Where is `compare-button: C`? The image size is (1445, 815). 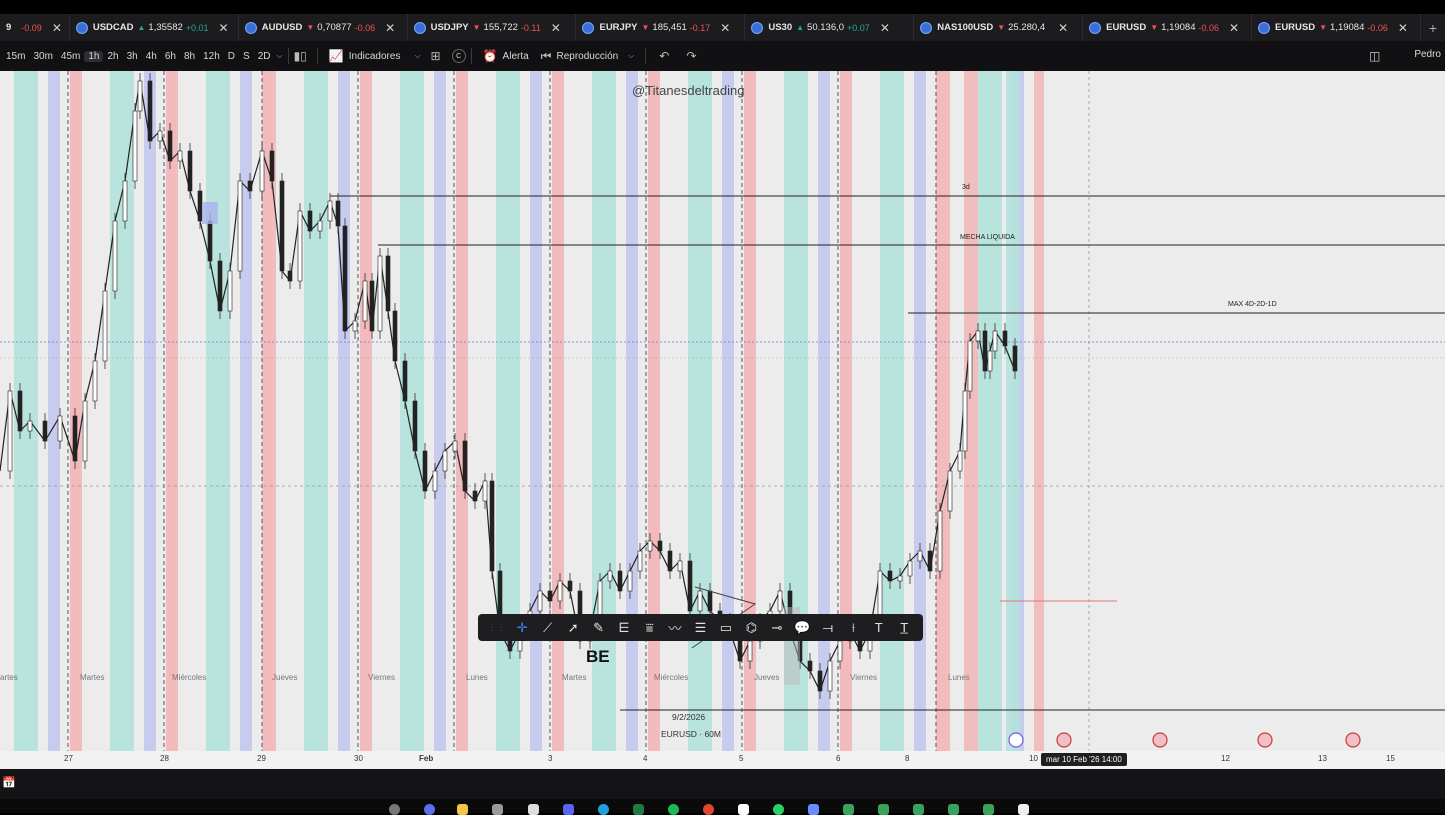
compare-button: C is located at coordinates (458, 56).